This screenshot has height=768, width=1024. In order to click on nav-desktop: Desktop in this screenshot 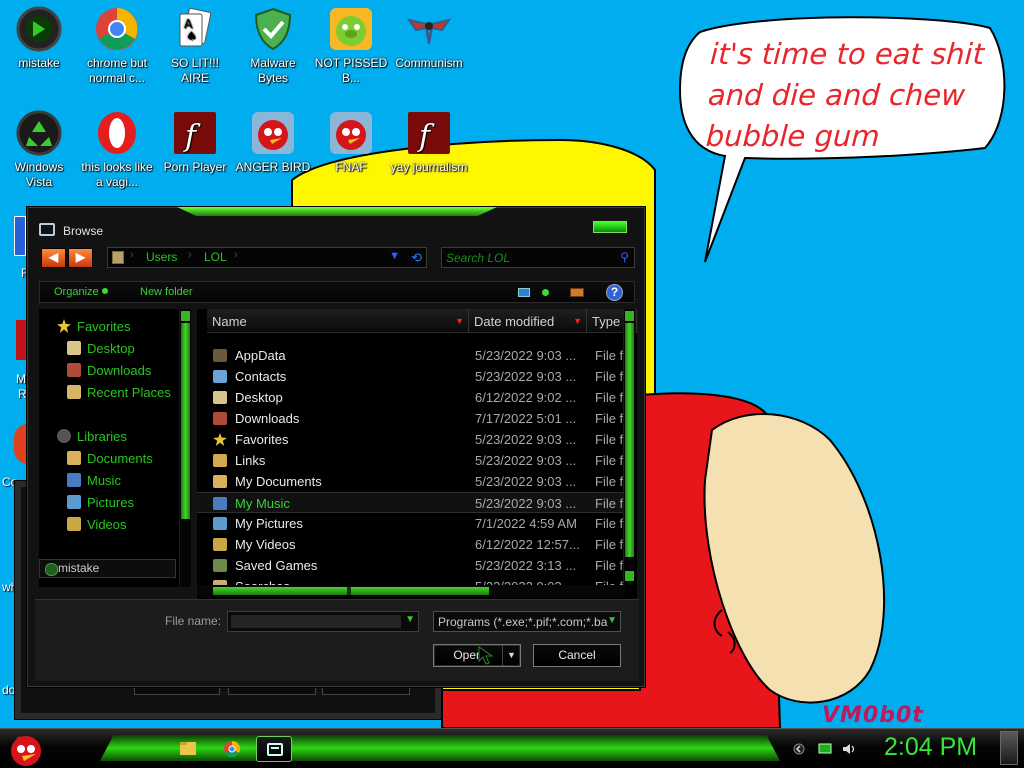, I will do `click(101, 351)`.